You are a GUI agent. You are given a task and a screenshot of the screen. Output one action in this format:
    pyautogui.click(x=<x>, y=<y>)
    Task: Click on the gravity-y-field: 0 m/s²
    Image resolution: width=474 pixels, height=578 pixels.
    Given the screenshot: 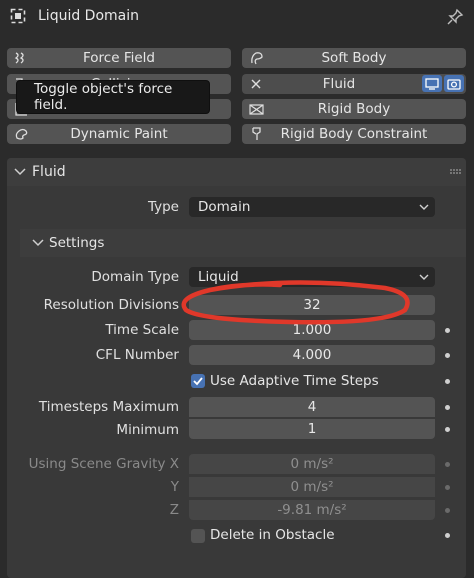 What is the action you would take?
    pyautogui.click(x=312, y=487)
    